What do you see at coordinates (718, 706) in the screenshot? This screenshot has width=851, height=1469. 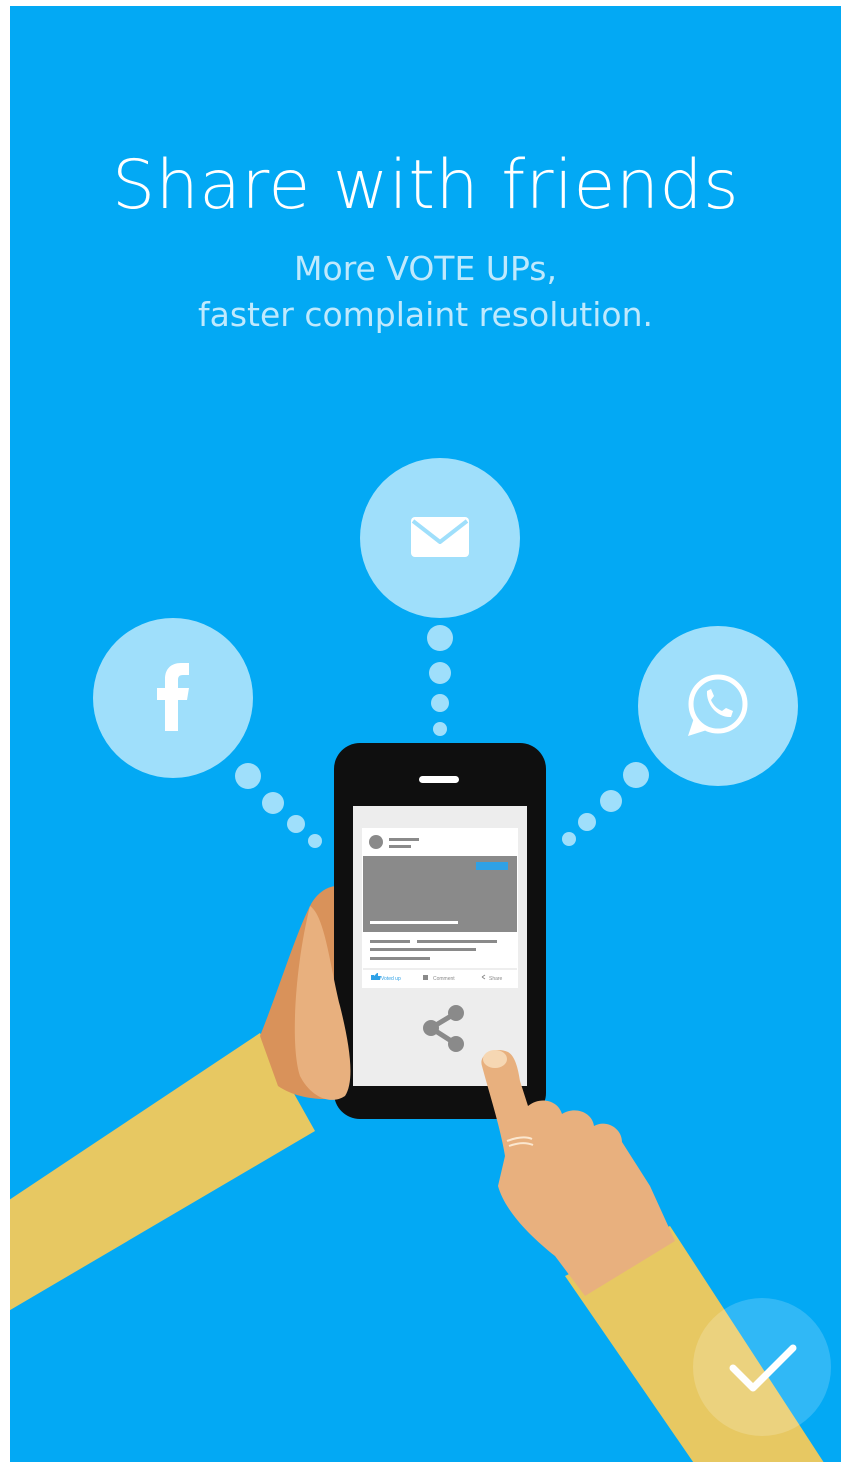 I see `whatsapp-icon` at bounding box center [718, 706].